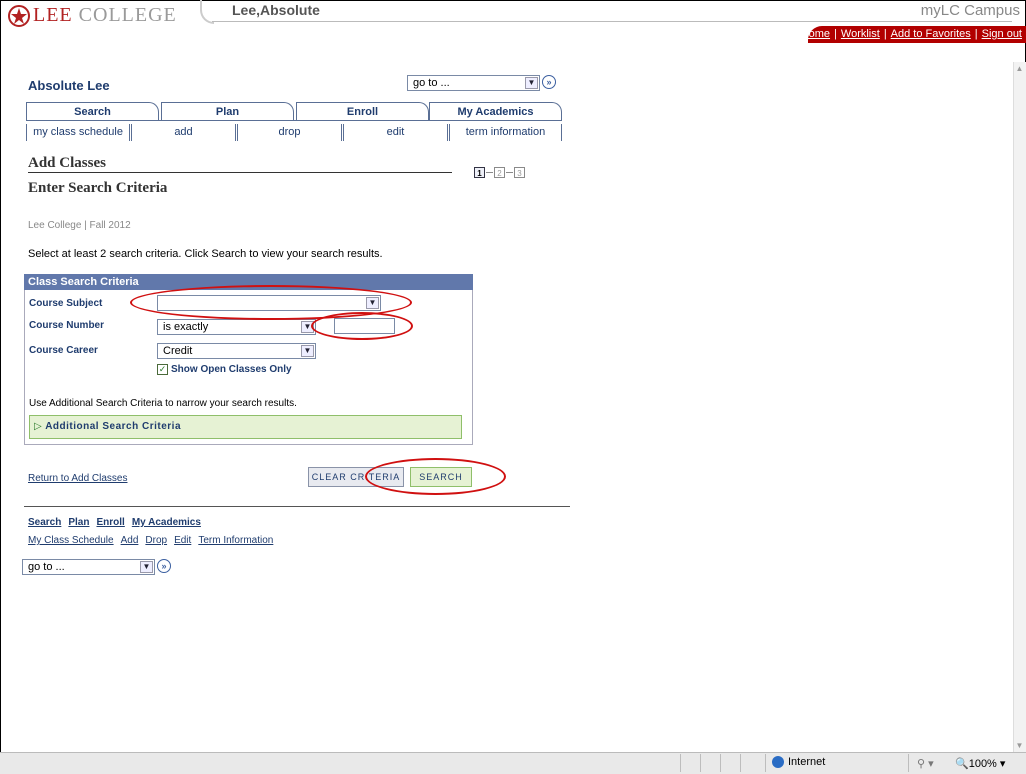 This screenshot has width=1026, height=774. Describe the element at coordinates (499, 172) in the screenshot. I see `step-indicator-2: 2` at that location.